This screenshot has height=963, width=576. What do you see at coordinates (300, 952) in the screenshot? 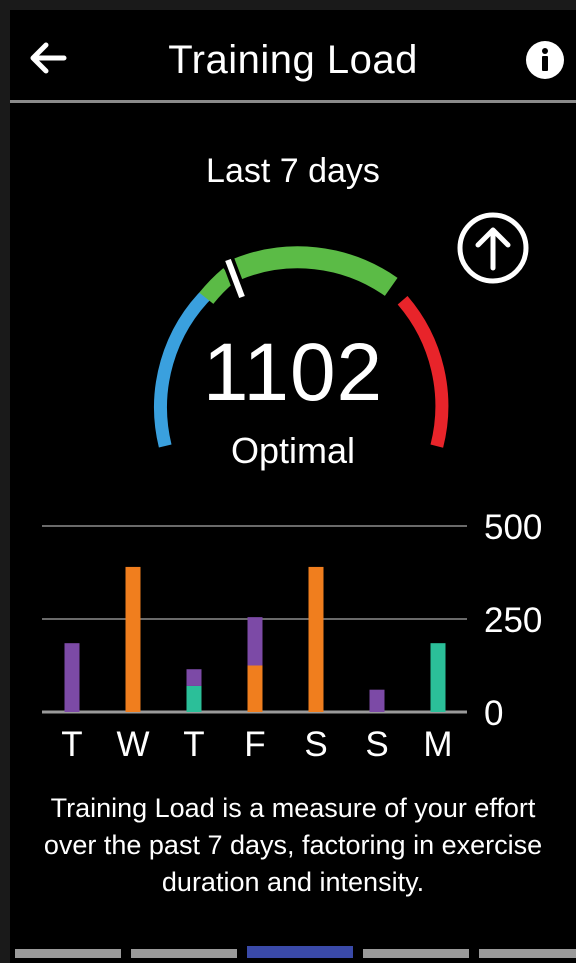
I see `page-dot-active` at bounding box center [300, 952].